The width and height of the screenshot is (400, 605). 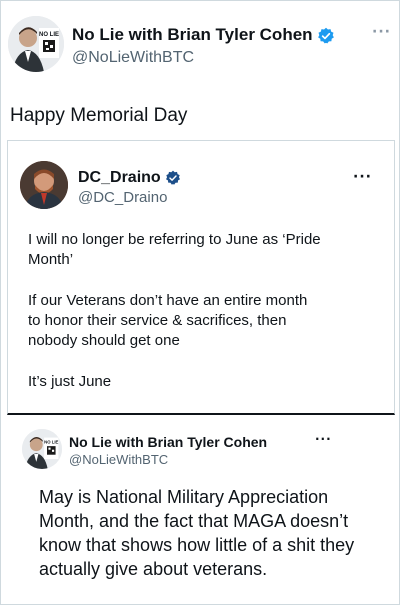 What do you see at coordinates (119, 177) in the screenshot?
I see `display-name-text: DC_Draino` at bounding box center [119, 177].